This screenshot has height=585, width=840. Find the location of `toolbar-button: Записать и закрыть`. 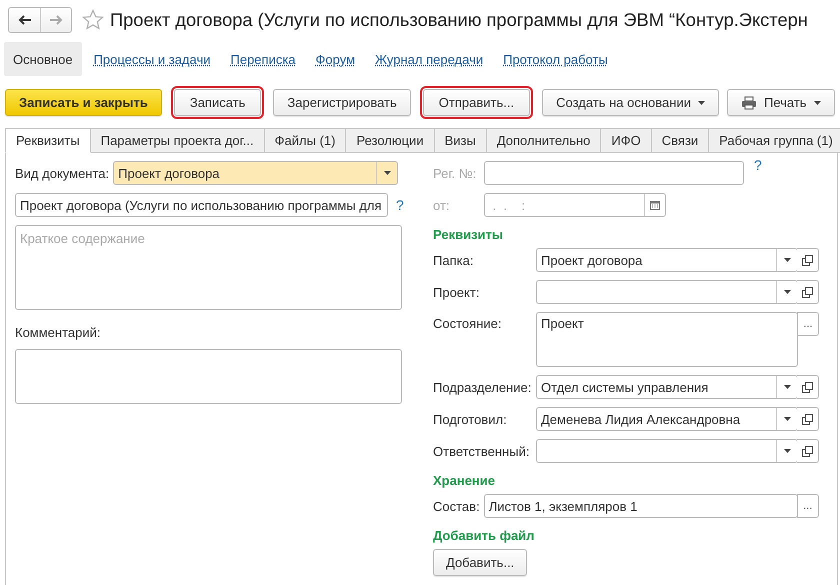

toolbar-button: Записать и закрыть is located at coordinates (83, 102).